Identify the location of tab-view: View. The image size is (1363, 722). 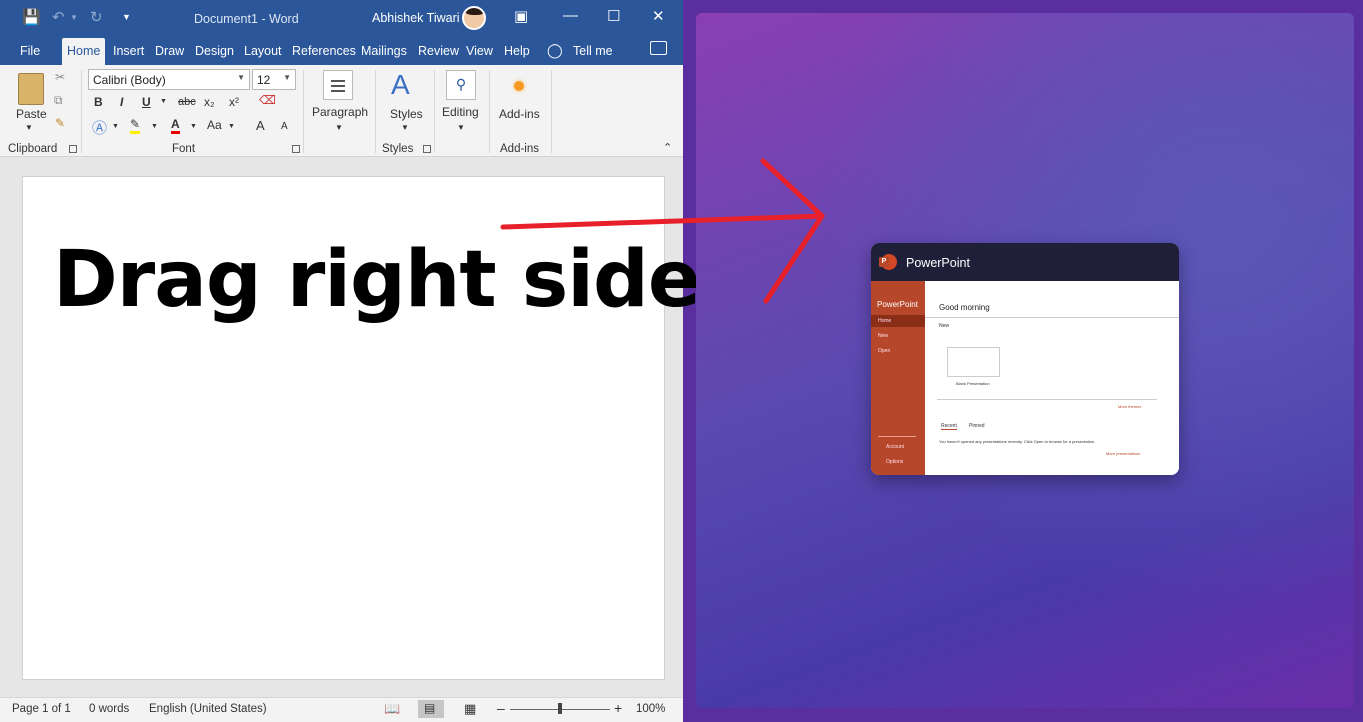
(479, 51).